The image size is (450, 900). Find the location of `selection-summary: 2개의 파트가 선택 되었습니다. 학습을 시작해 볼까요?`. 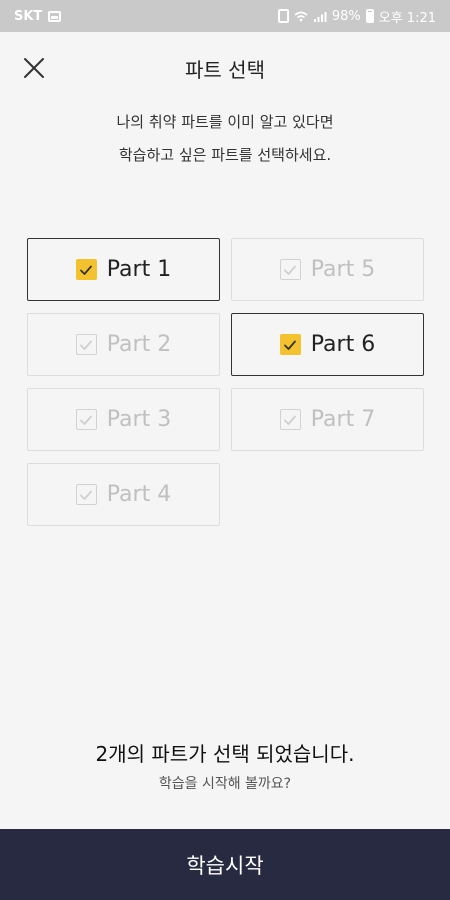

selection-summary: 2개의 파트가 선택 되었습니다. 학습을 시작해 볼까요? is located at coordinates (225, 765).